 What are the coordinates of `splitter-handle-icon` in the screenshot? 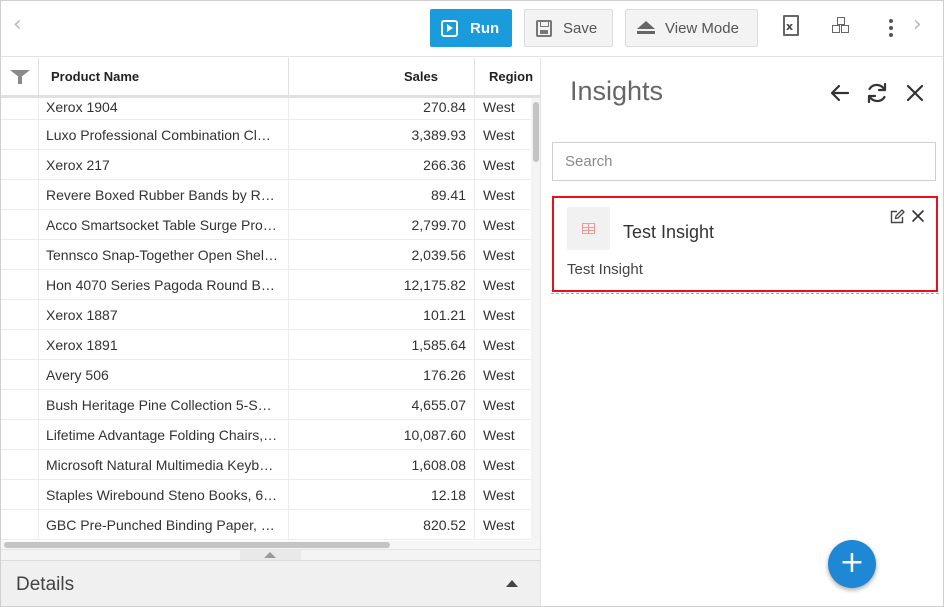 It's located at (270, 555).